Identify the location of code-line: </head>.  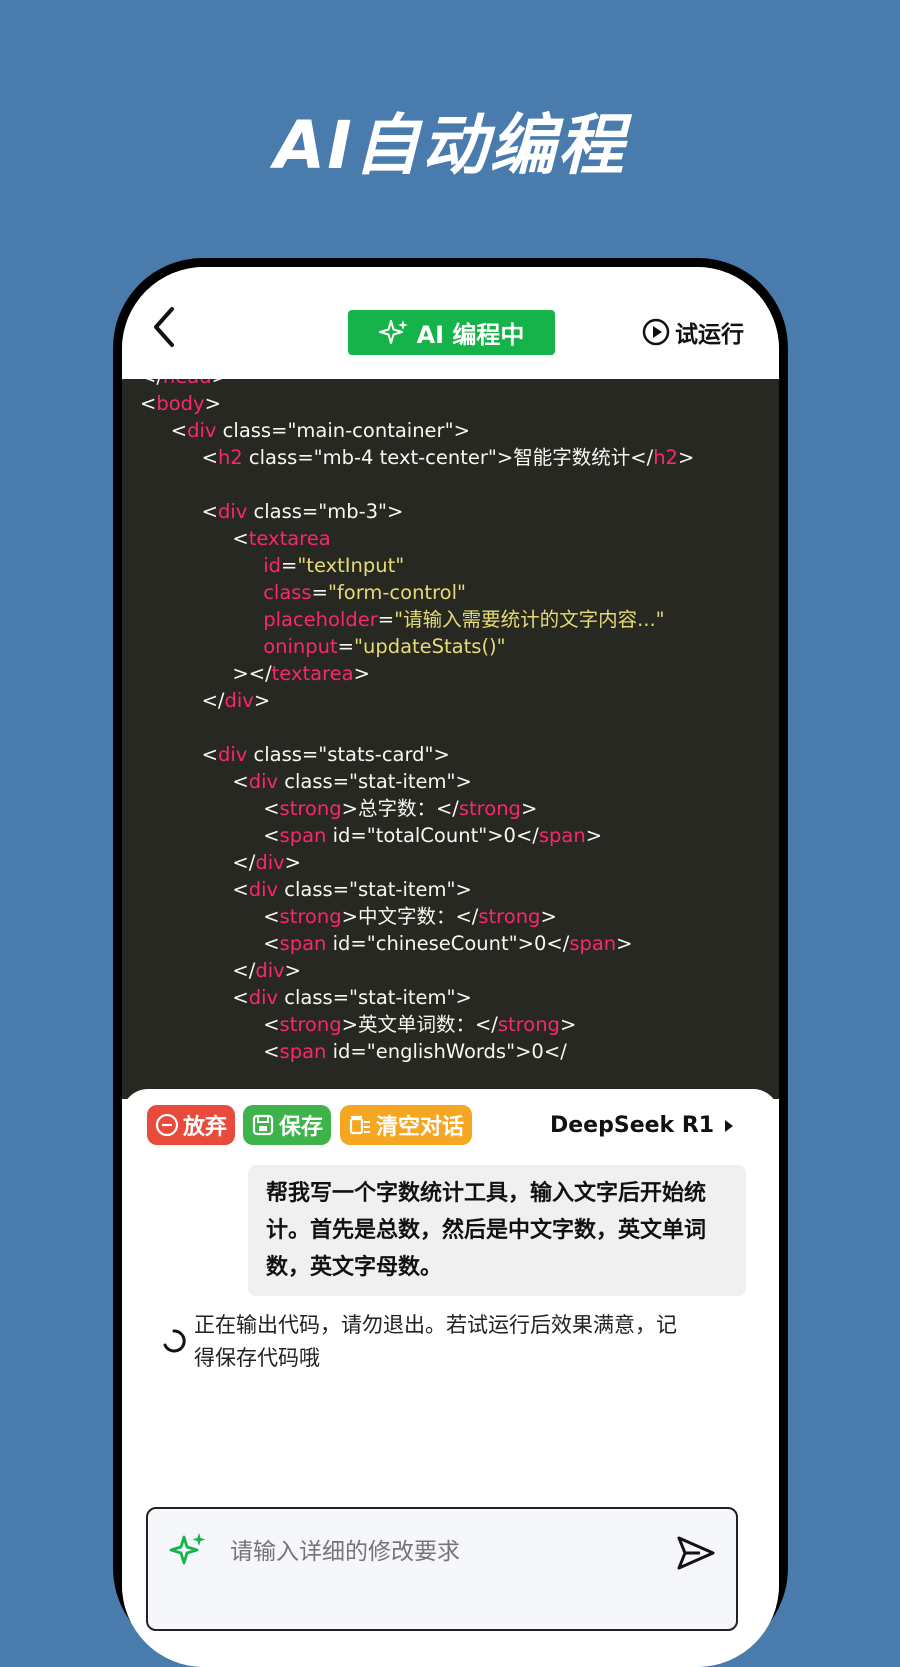
(184, 384).